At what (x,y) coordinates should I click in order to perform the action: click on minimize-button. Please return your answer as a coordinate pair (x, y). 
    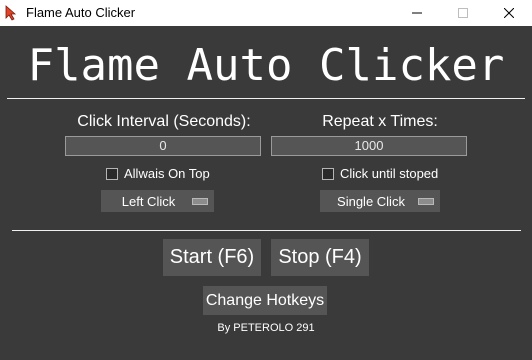
    Looking at the image, I should click on (417, 13).